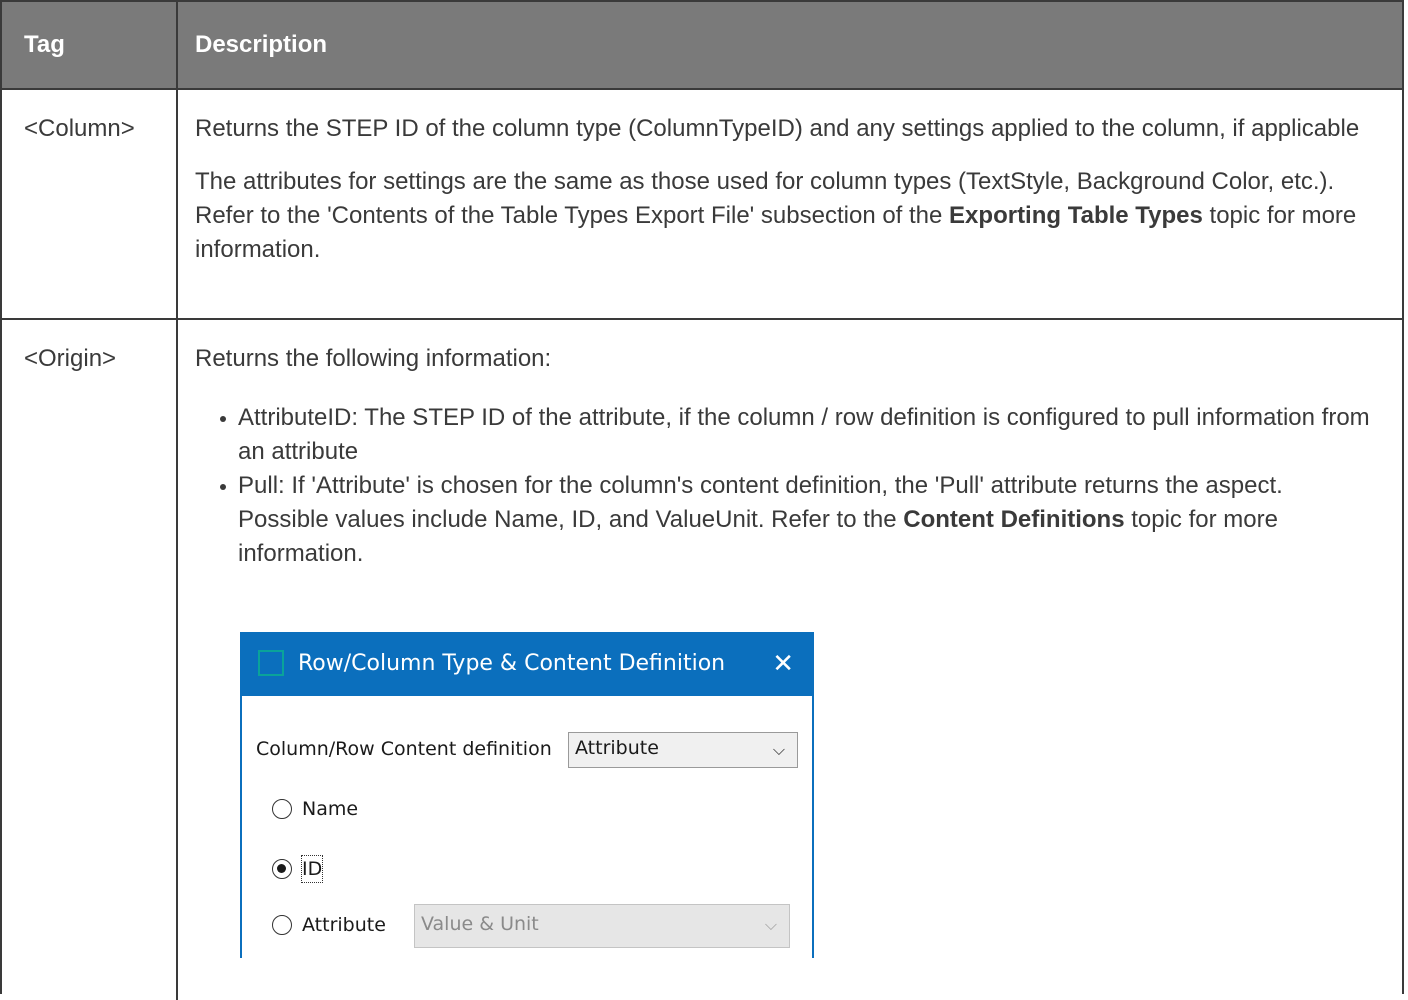 This screenshot has height=1000, width=1408. Describe the element at coordinates (373, 358) in the screenshot. I see `origin-intro-paragraph: Returns the following information:` at that location.